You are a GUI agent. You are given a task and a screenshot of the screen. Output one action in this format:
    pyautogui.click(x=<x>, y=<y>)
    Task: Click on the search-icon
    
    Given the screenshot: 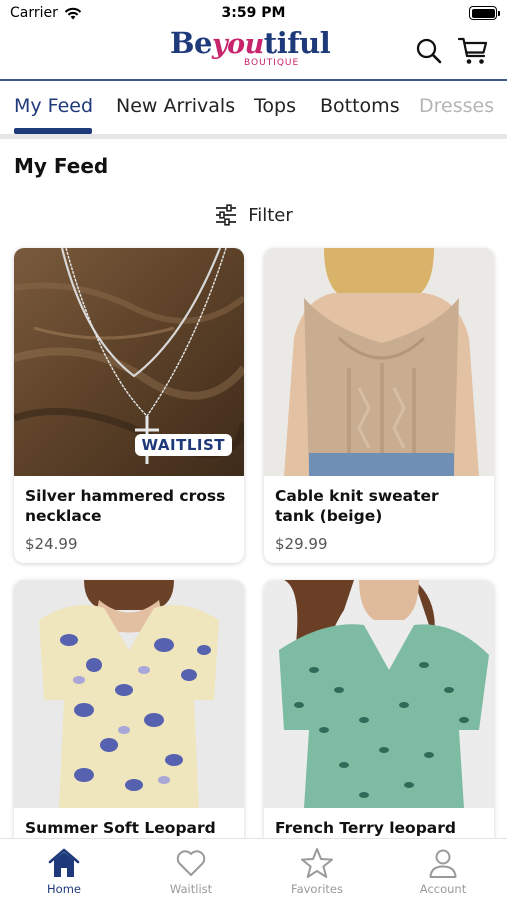 What is the action you would take?
    pyautogui.click(x=429, y=51)
    